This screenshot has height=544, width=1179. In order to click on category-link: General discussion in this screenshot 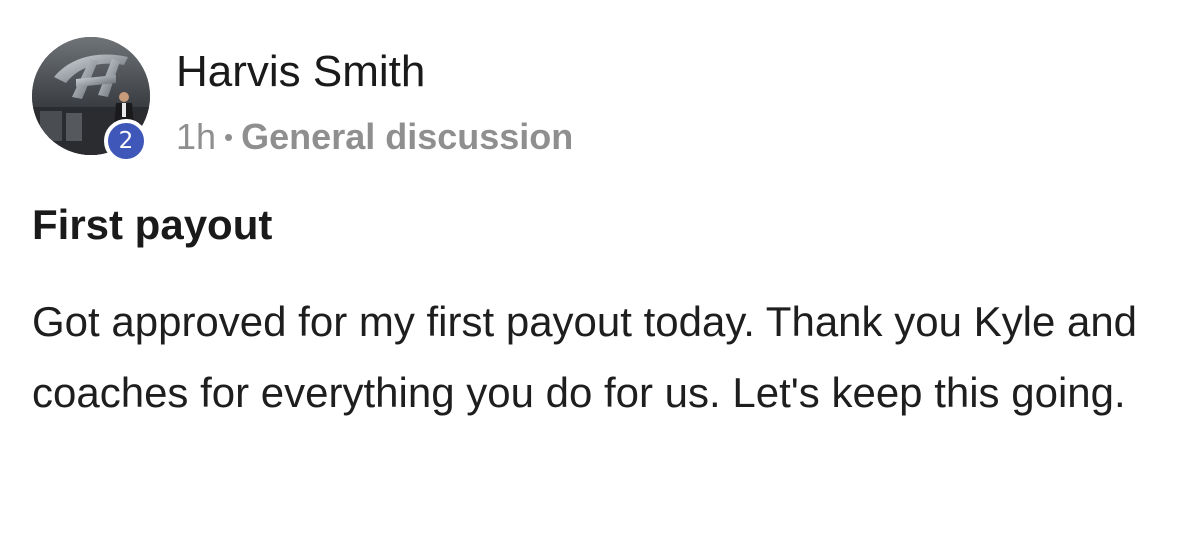, I will do `click(407, 136)`.